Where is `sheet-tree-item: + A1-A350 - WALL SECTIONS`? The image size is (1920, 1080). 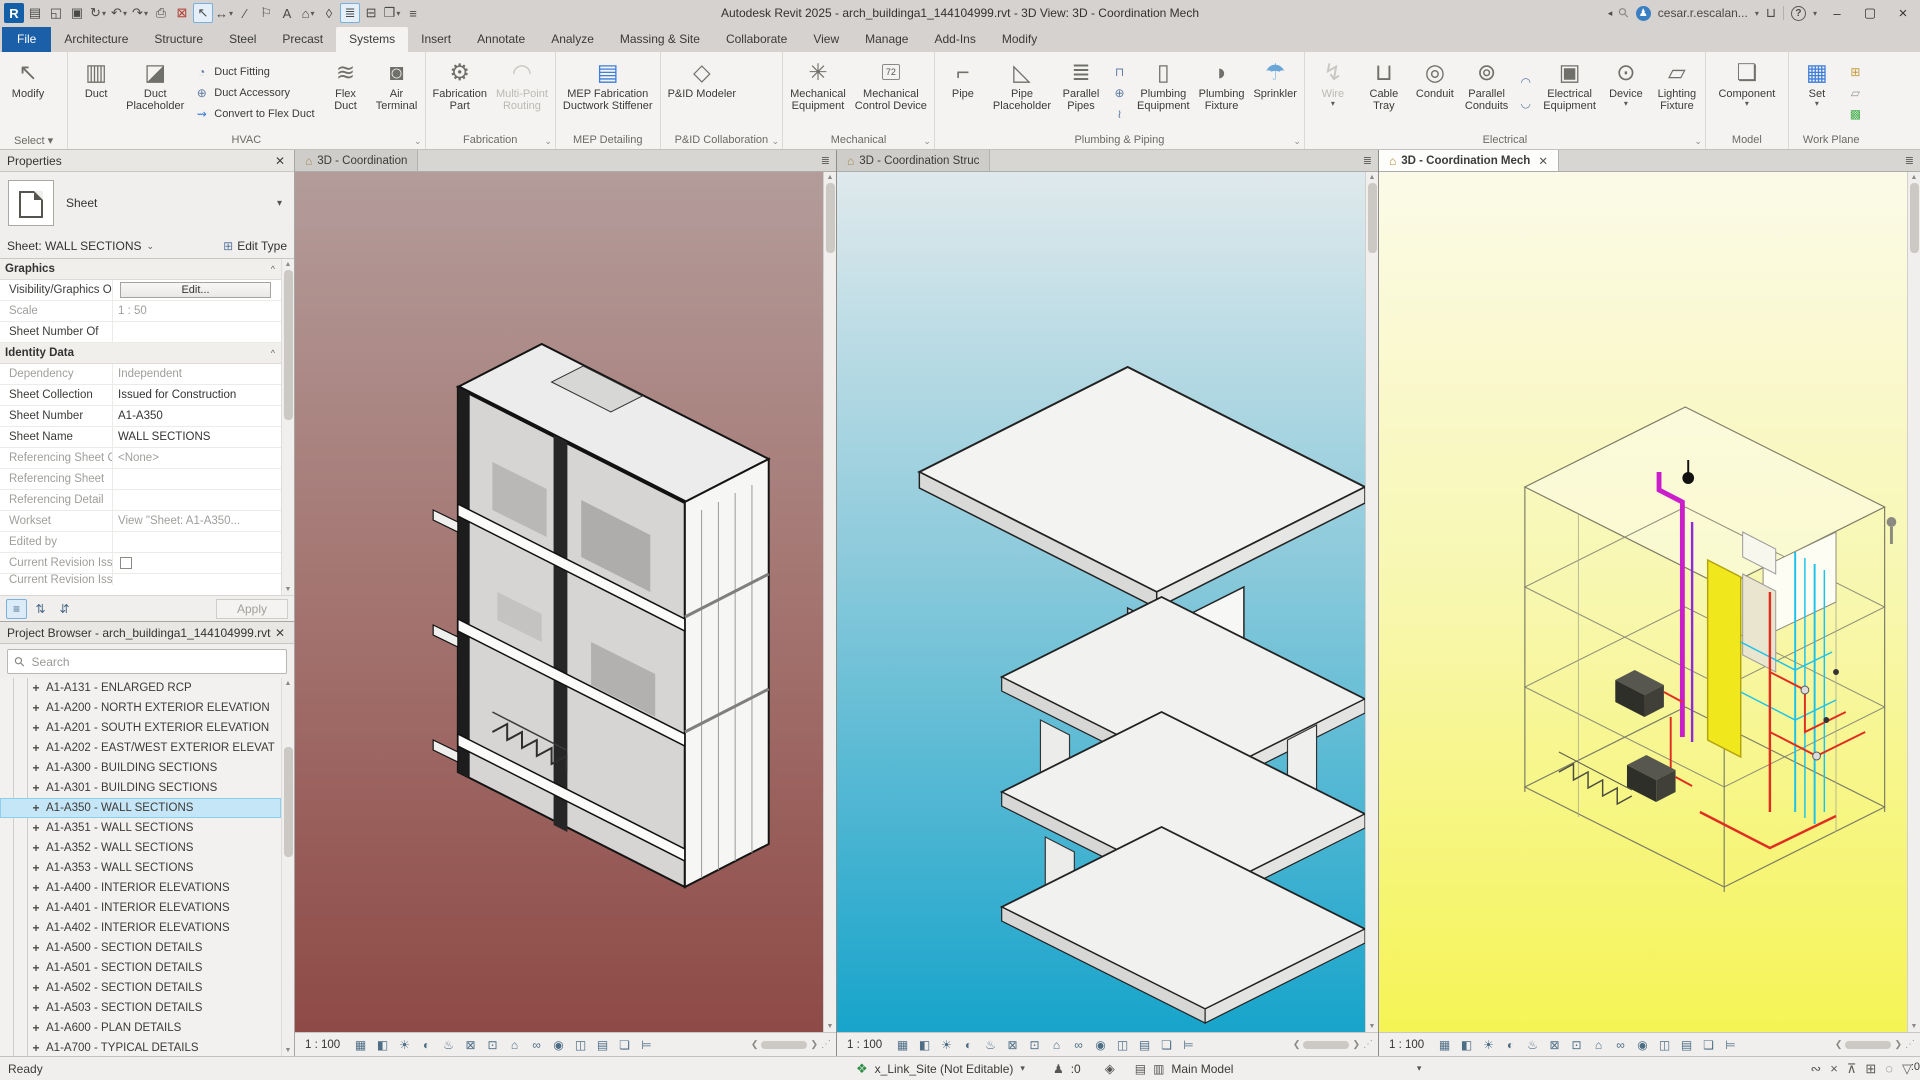
sheet-tree-item: + A1-A350 - WALL SECTIONS is located at coordinates (140, 808).